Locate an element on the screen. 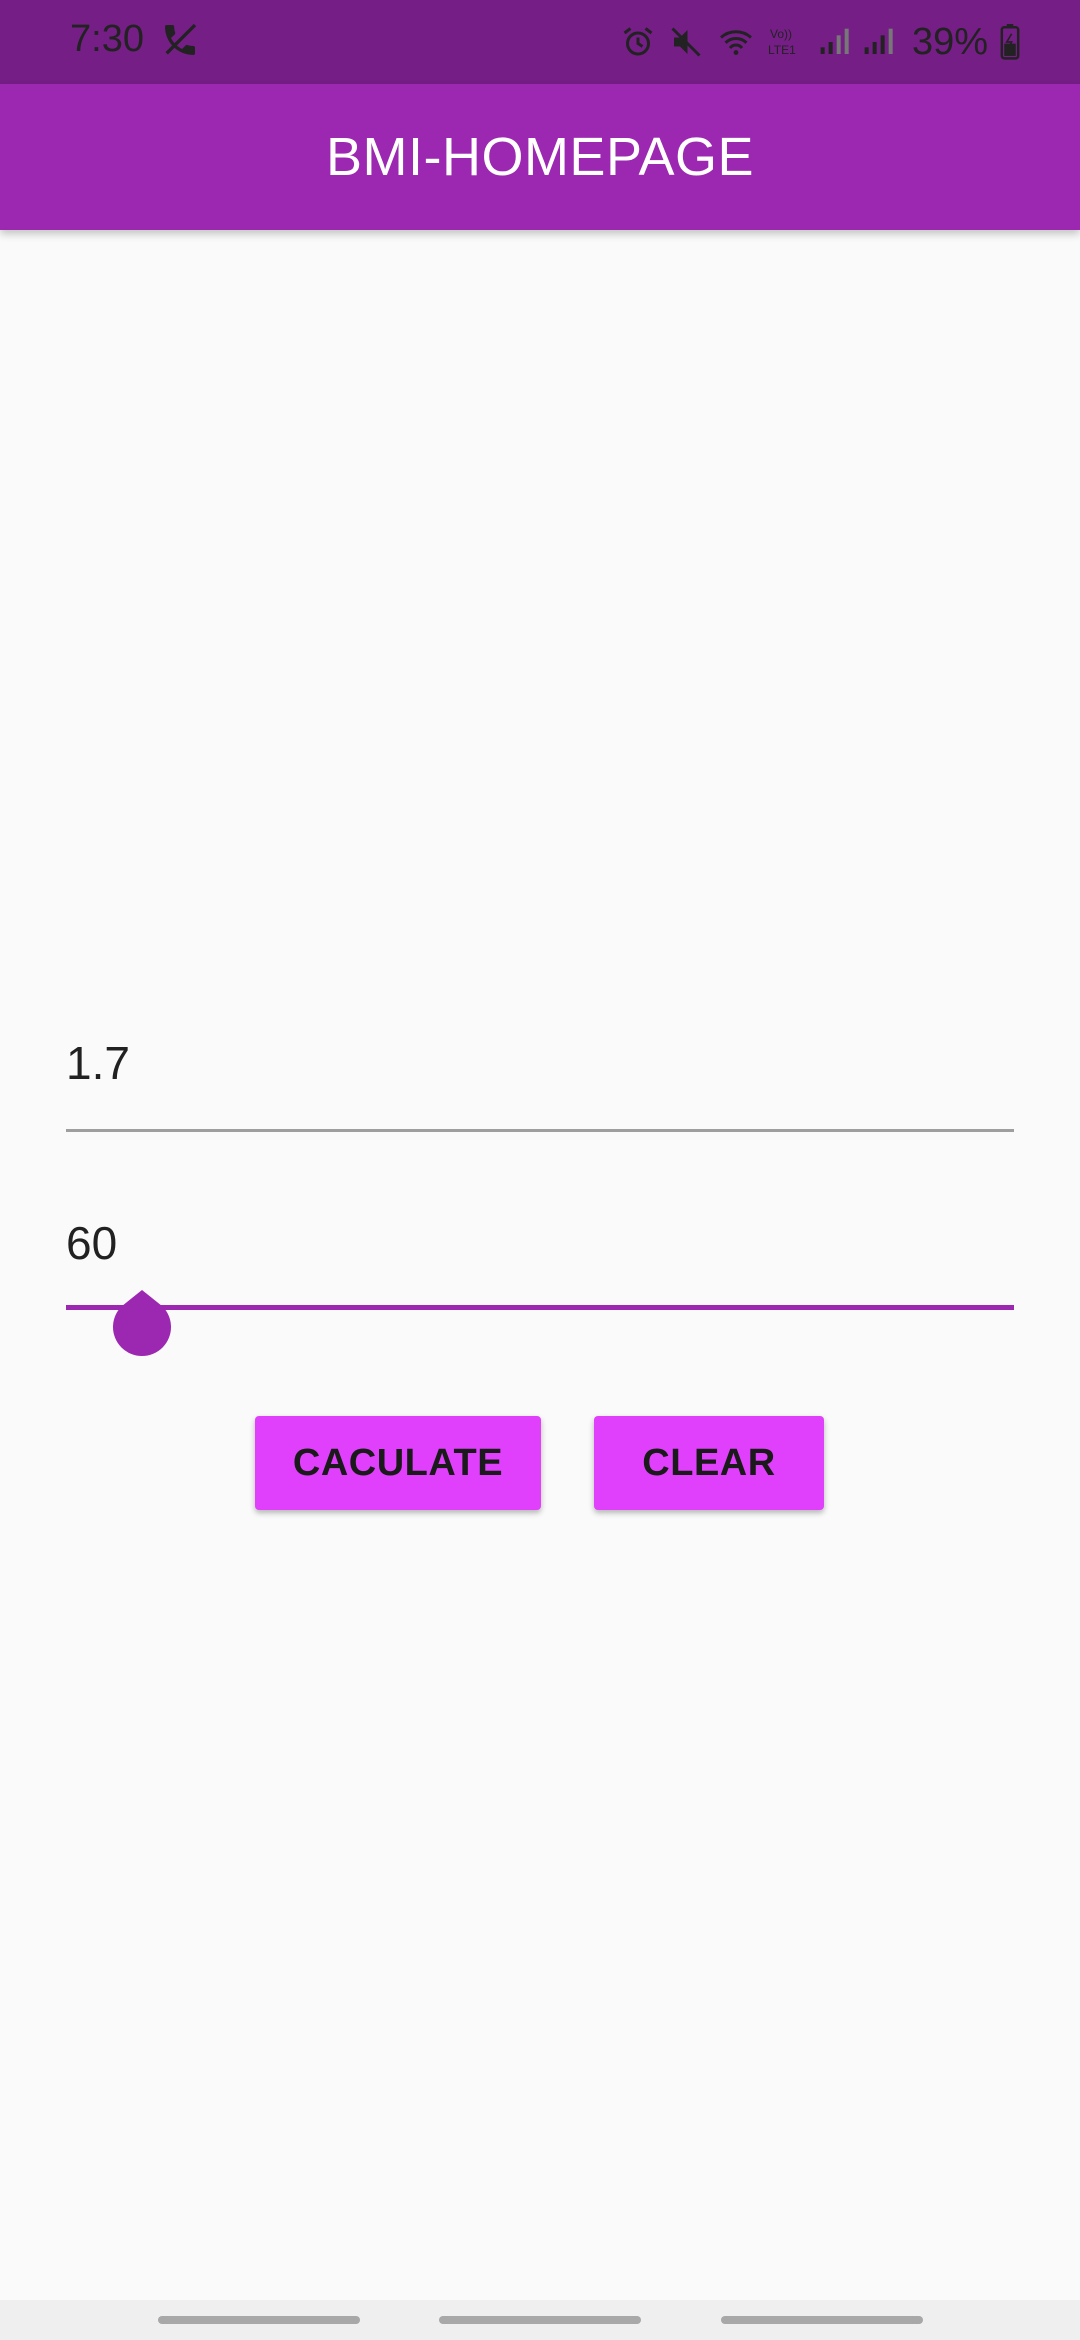  page-title: BMI-HOMEPAGE is located at coordinates (540, 157).